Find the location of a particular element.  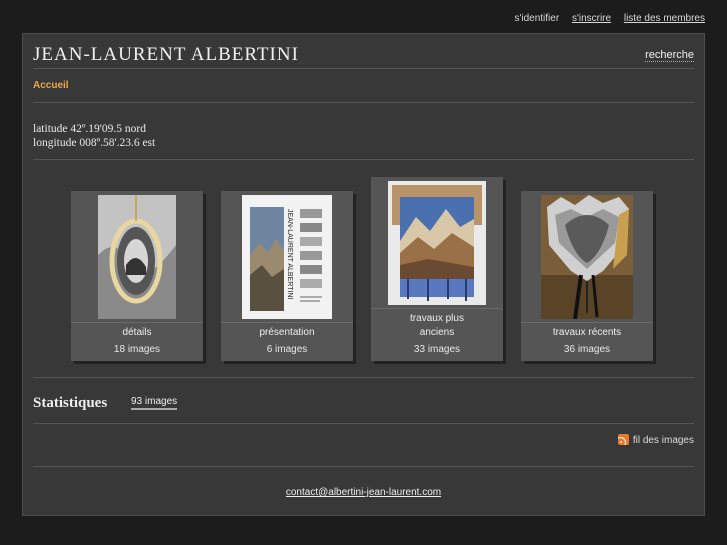

album-count: 18 images is located at coordinates (137, 349).